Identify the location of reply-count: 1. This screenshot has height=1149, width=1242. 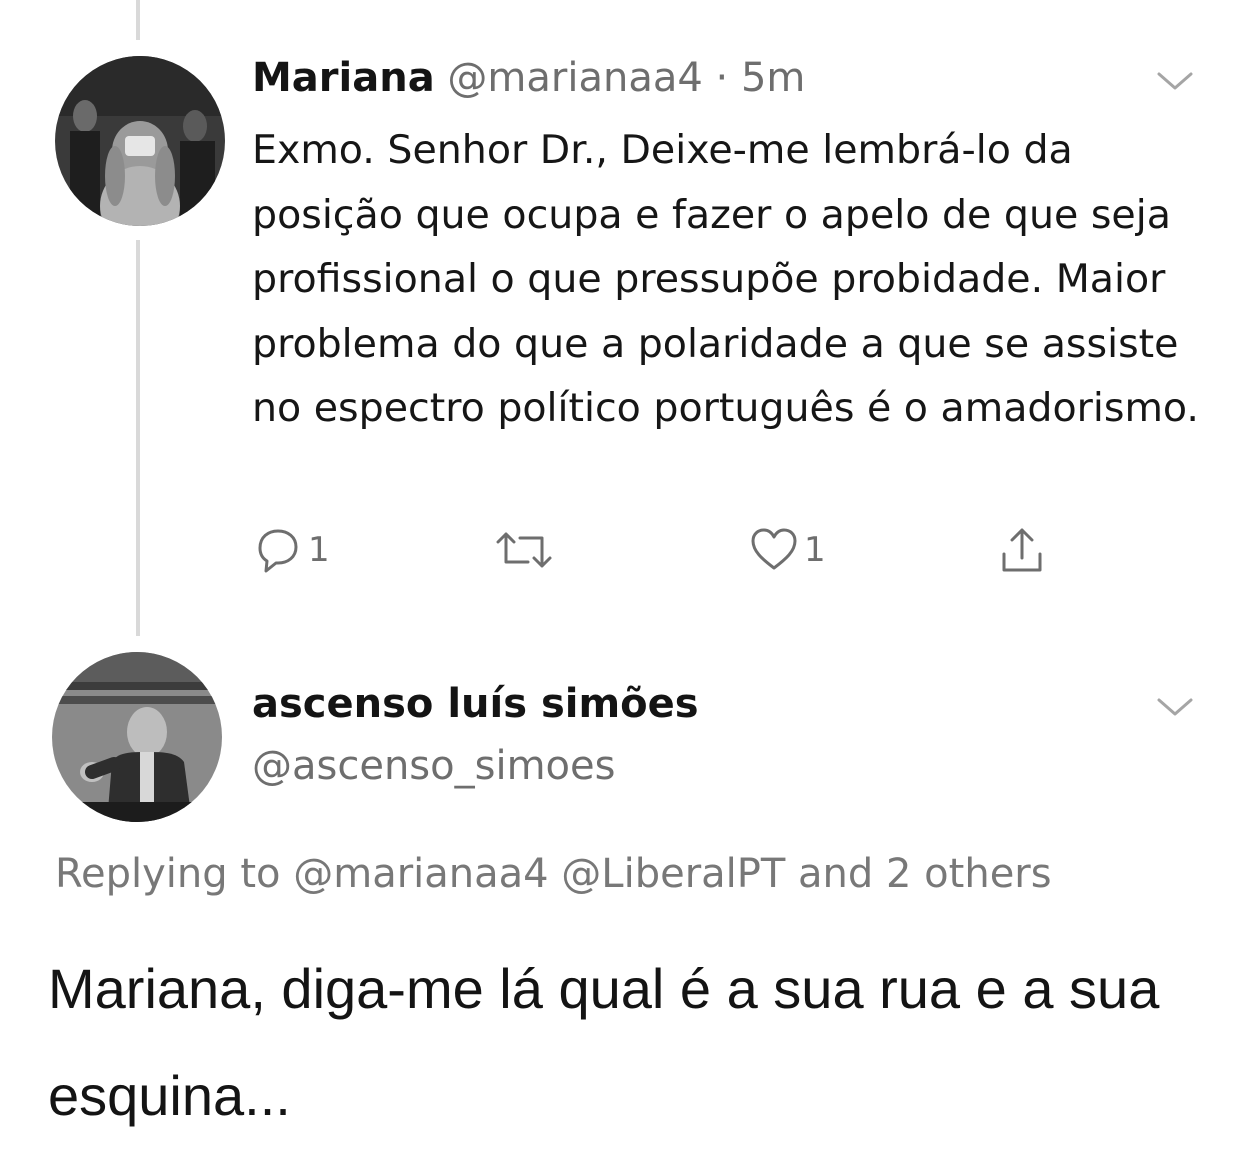
(319, 550).